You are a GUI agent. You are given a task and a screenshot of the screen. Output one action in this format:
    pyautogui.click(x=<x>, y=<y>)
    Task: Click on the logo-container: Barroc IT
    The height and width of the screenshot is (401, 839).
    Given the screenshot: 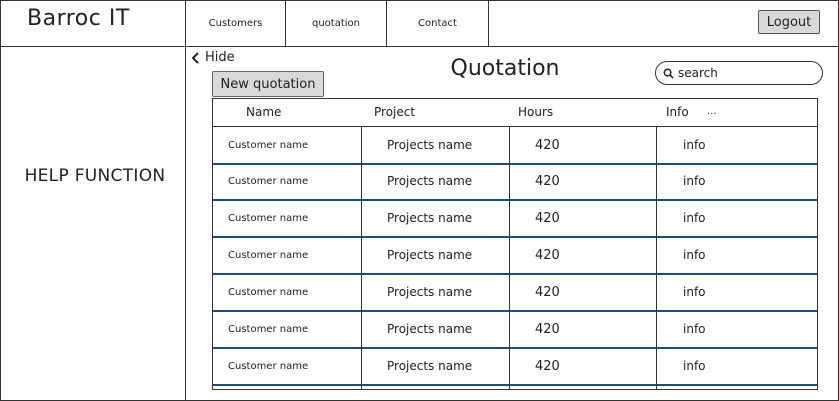 What is the action you would take?
    pyautogui.click(x=93, y=23)
    